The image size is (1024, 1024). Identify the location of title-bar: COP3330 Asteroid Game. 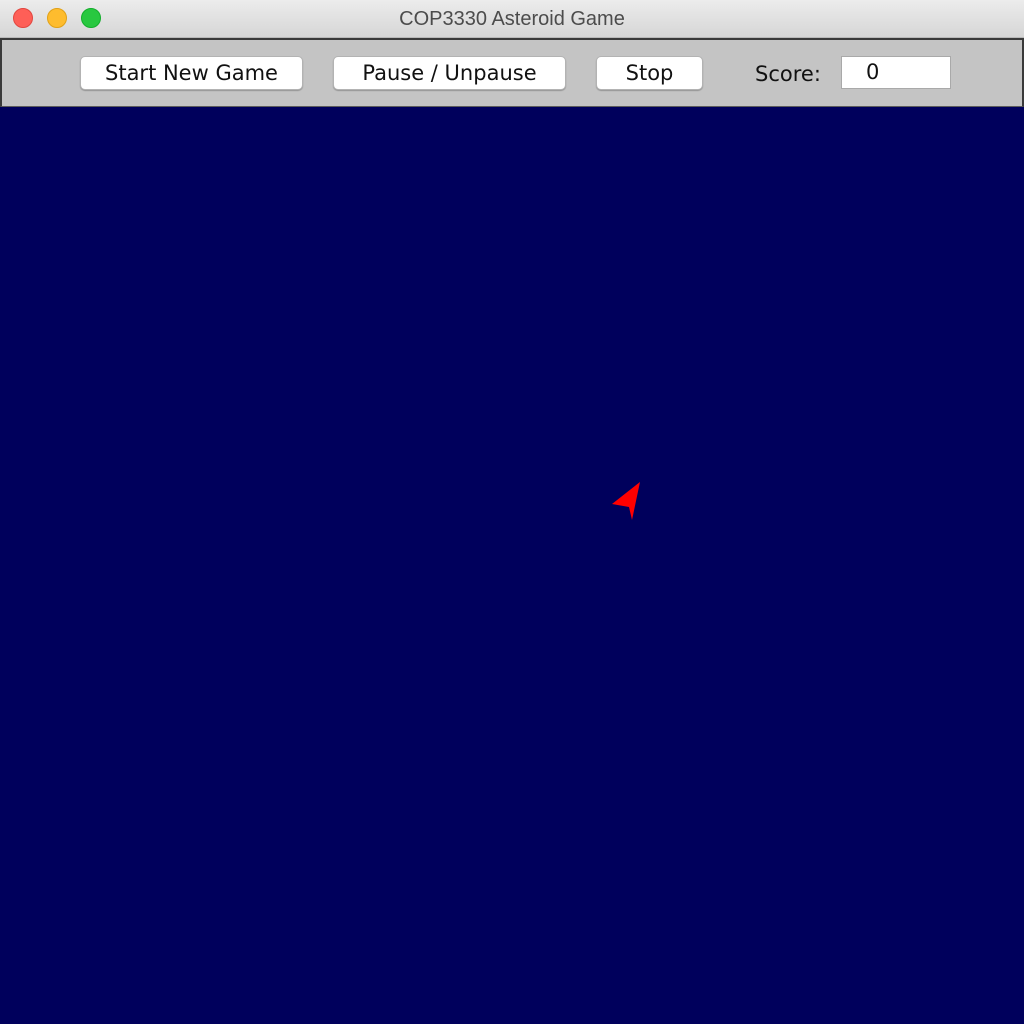
(512, 19).